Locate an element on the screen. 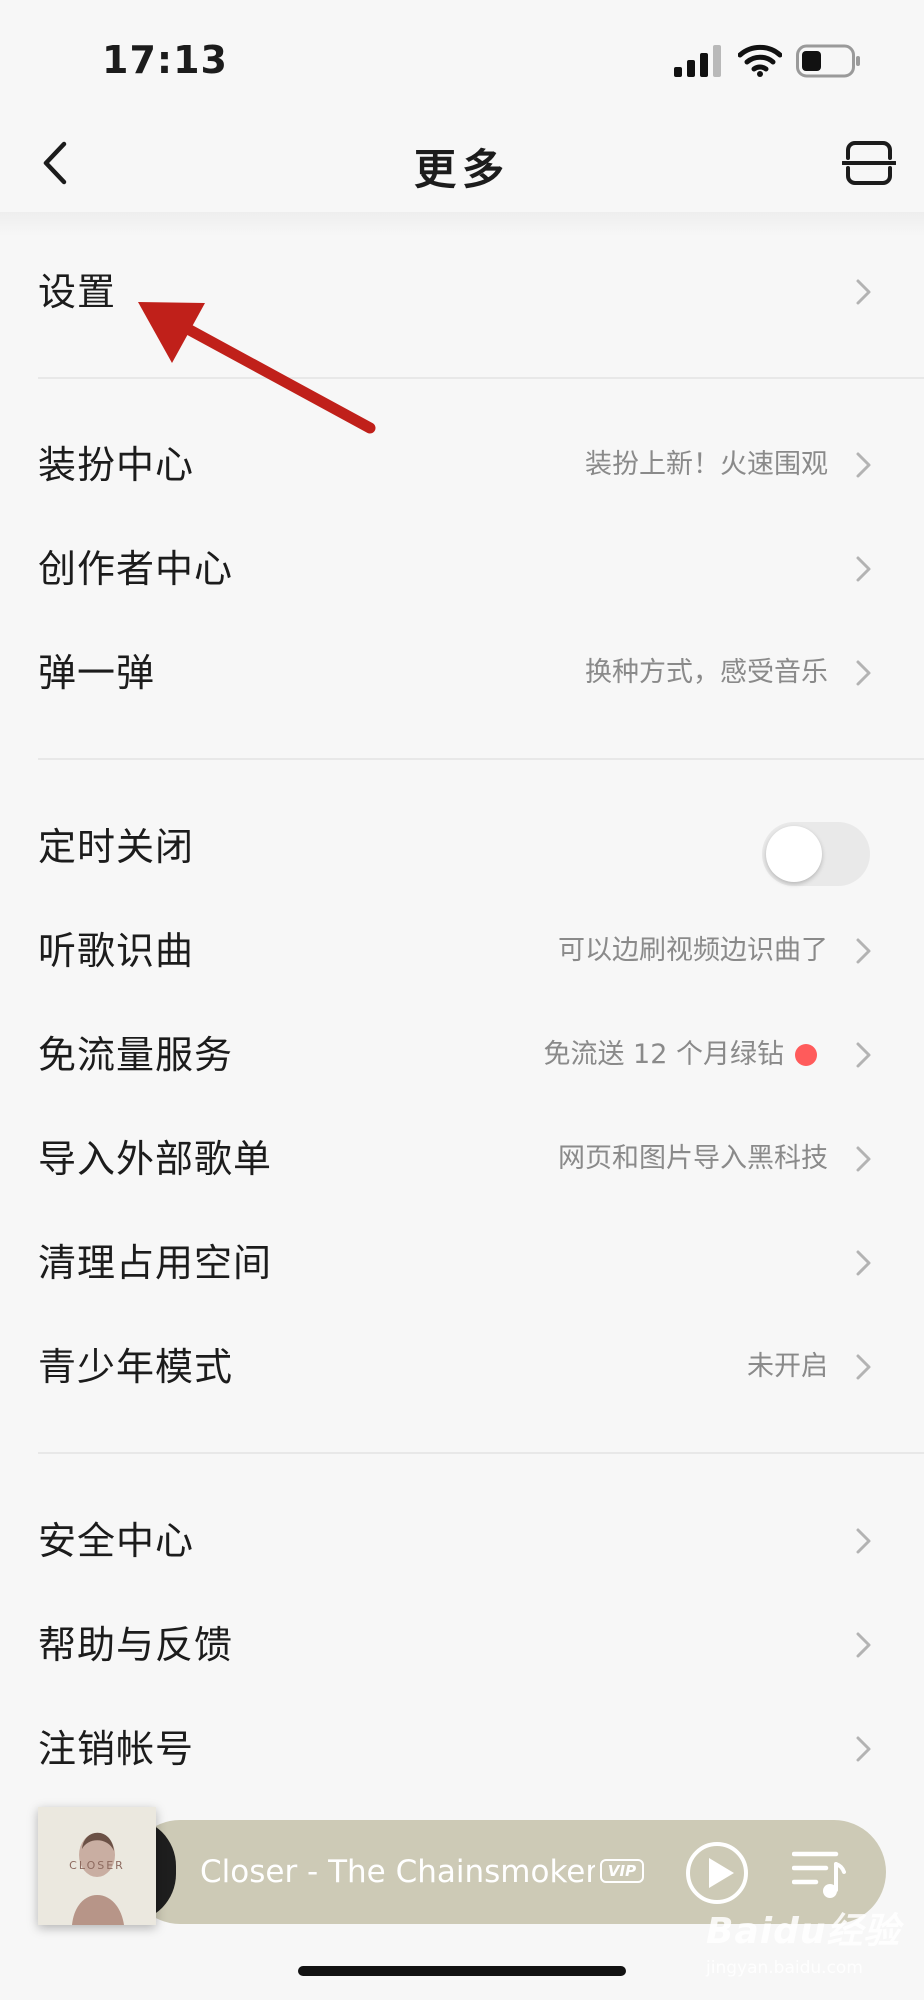 This screenshot has width=924, height=2000. menu-item-label: 注销帐号 is located at coordinates (116, 1749).